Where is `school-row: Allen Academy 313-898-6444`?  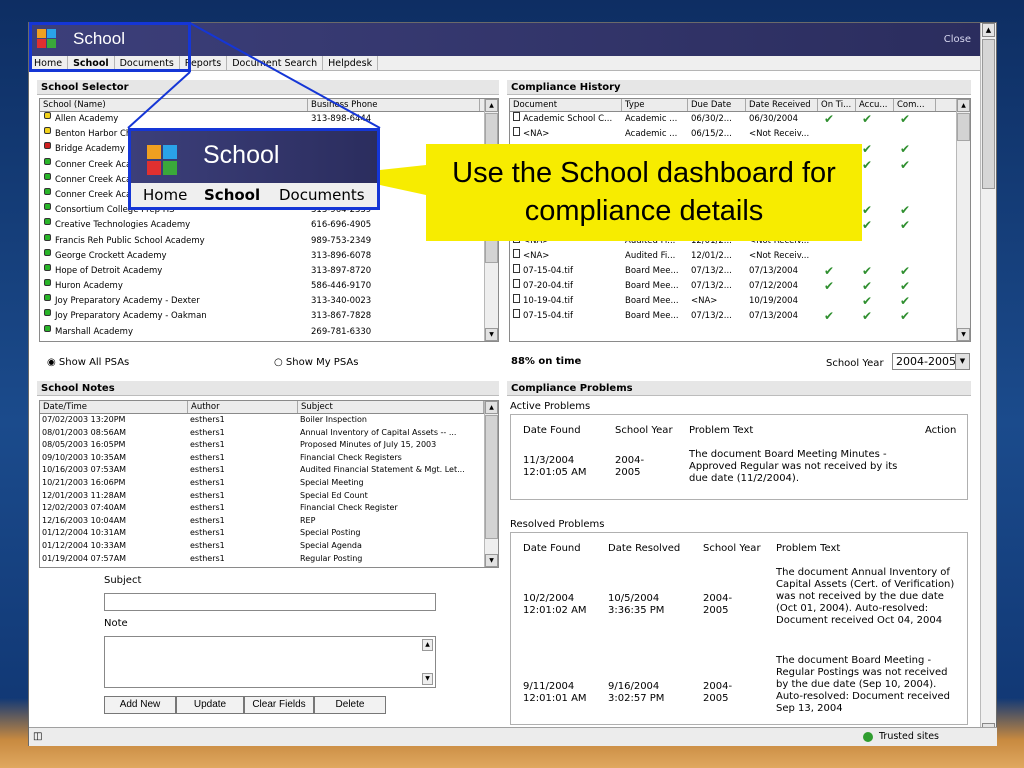
school-row: Allen Academy 313-898-6444 is located at coordinates (269, 119).